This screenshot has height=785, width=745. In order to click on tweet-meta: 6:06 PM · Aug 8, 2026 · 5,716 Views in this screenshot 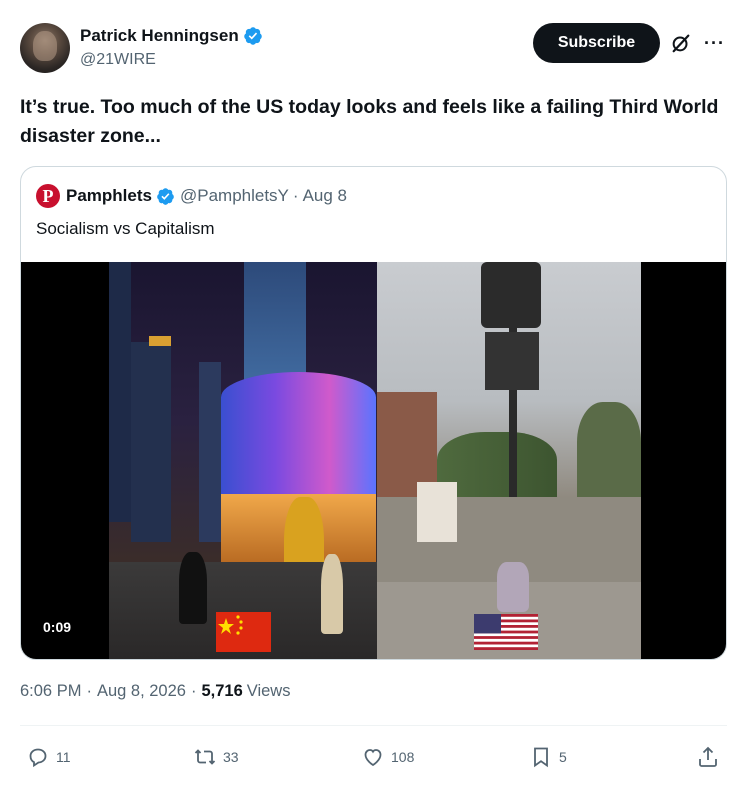, I will do `click(155, 691)`.